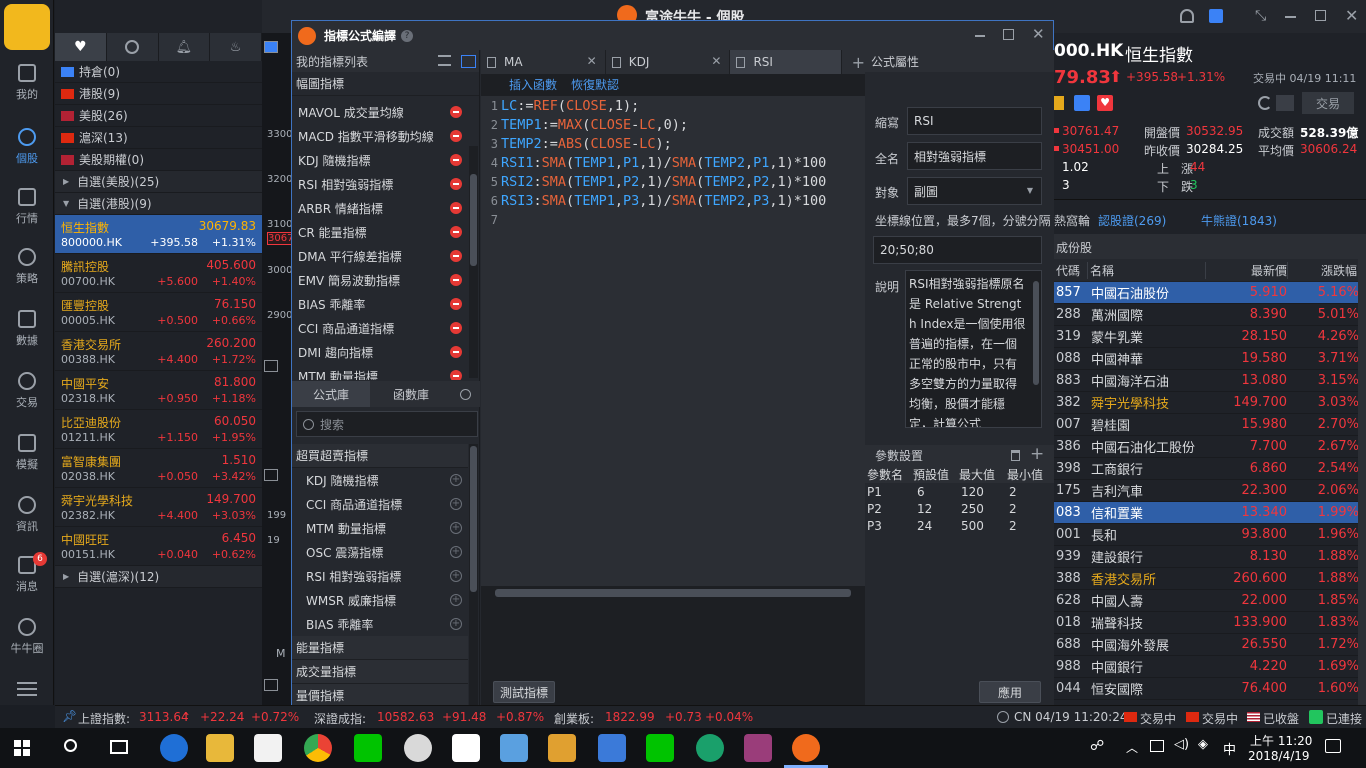 The image size is (1366, 768). Describe the element at coordinates (158, 468) in the screenshot. I see `list-item: 富智康集團 02038.HK 1.510 +0.050 +3.42%` at that location.